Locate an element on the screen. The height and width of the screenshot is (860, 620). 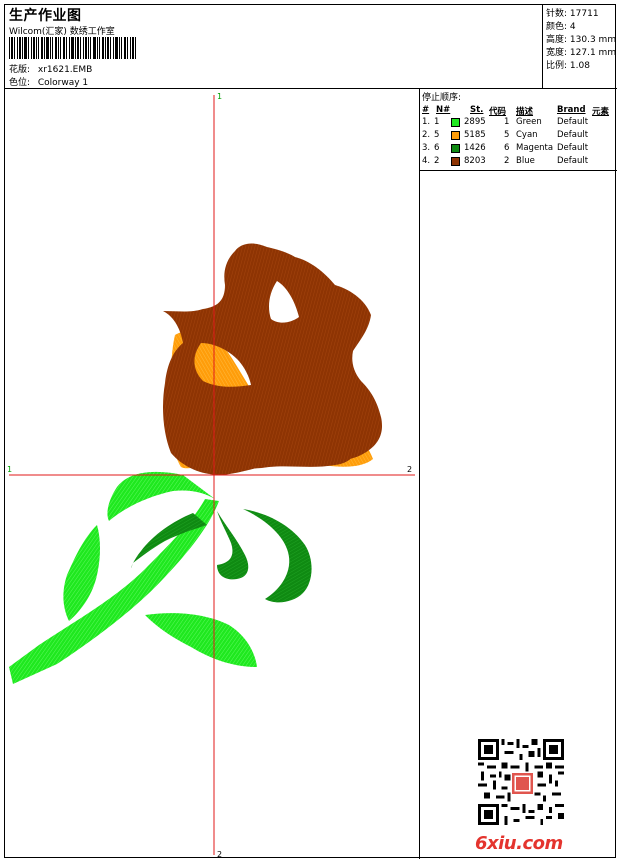
colorway-label: 色位: is located at coordinates (20, 83).